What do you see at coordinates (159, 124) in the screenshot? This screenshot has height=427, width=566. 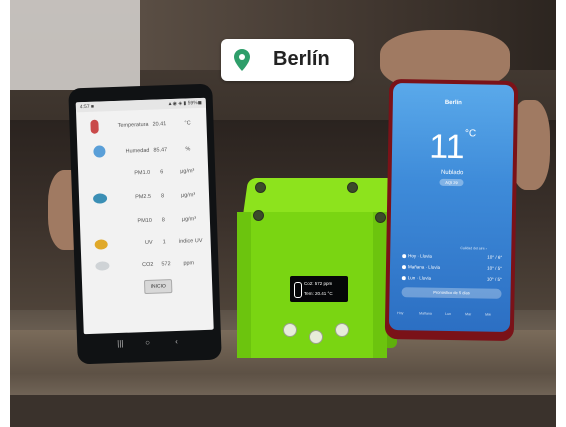 I see `reading-value: 20.41` at bounding box center [159, 124].